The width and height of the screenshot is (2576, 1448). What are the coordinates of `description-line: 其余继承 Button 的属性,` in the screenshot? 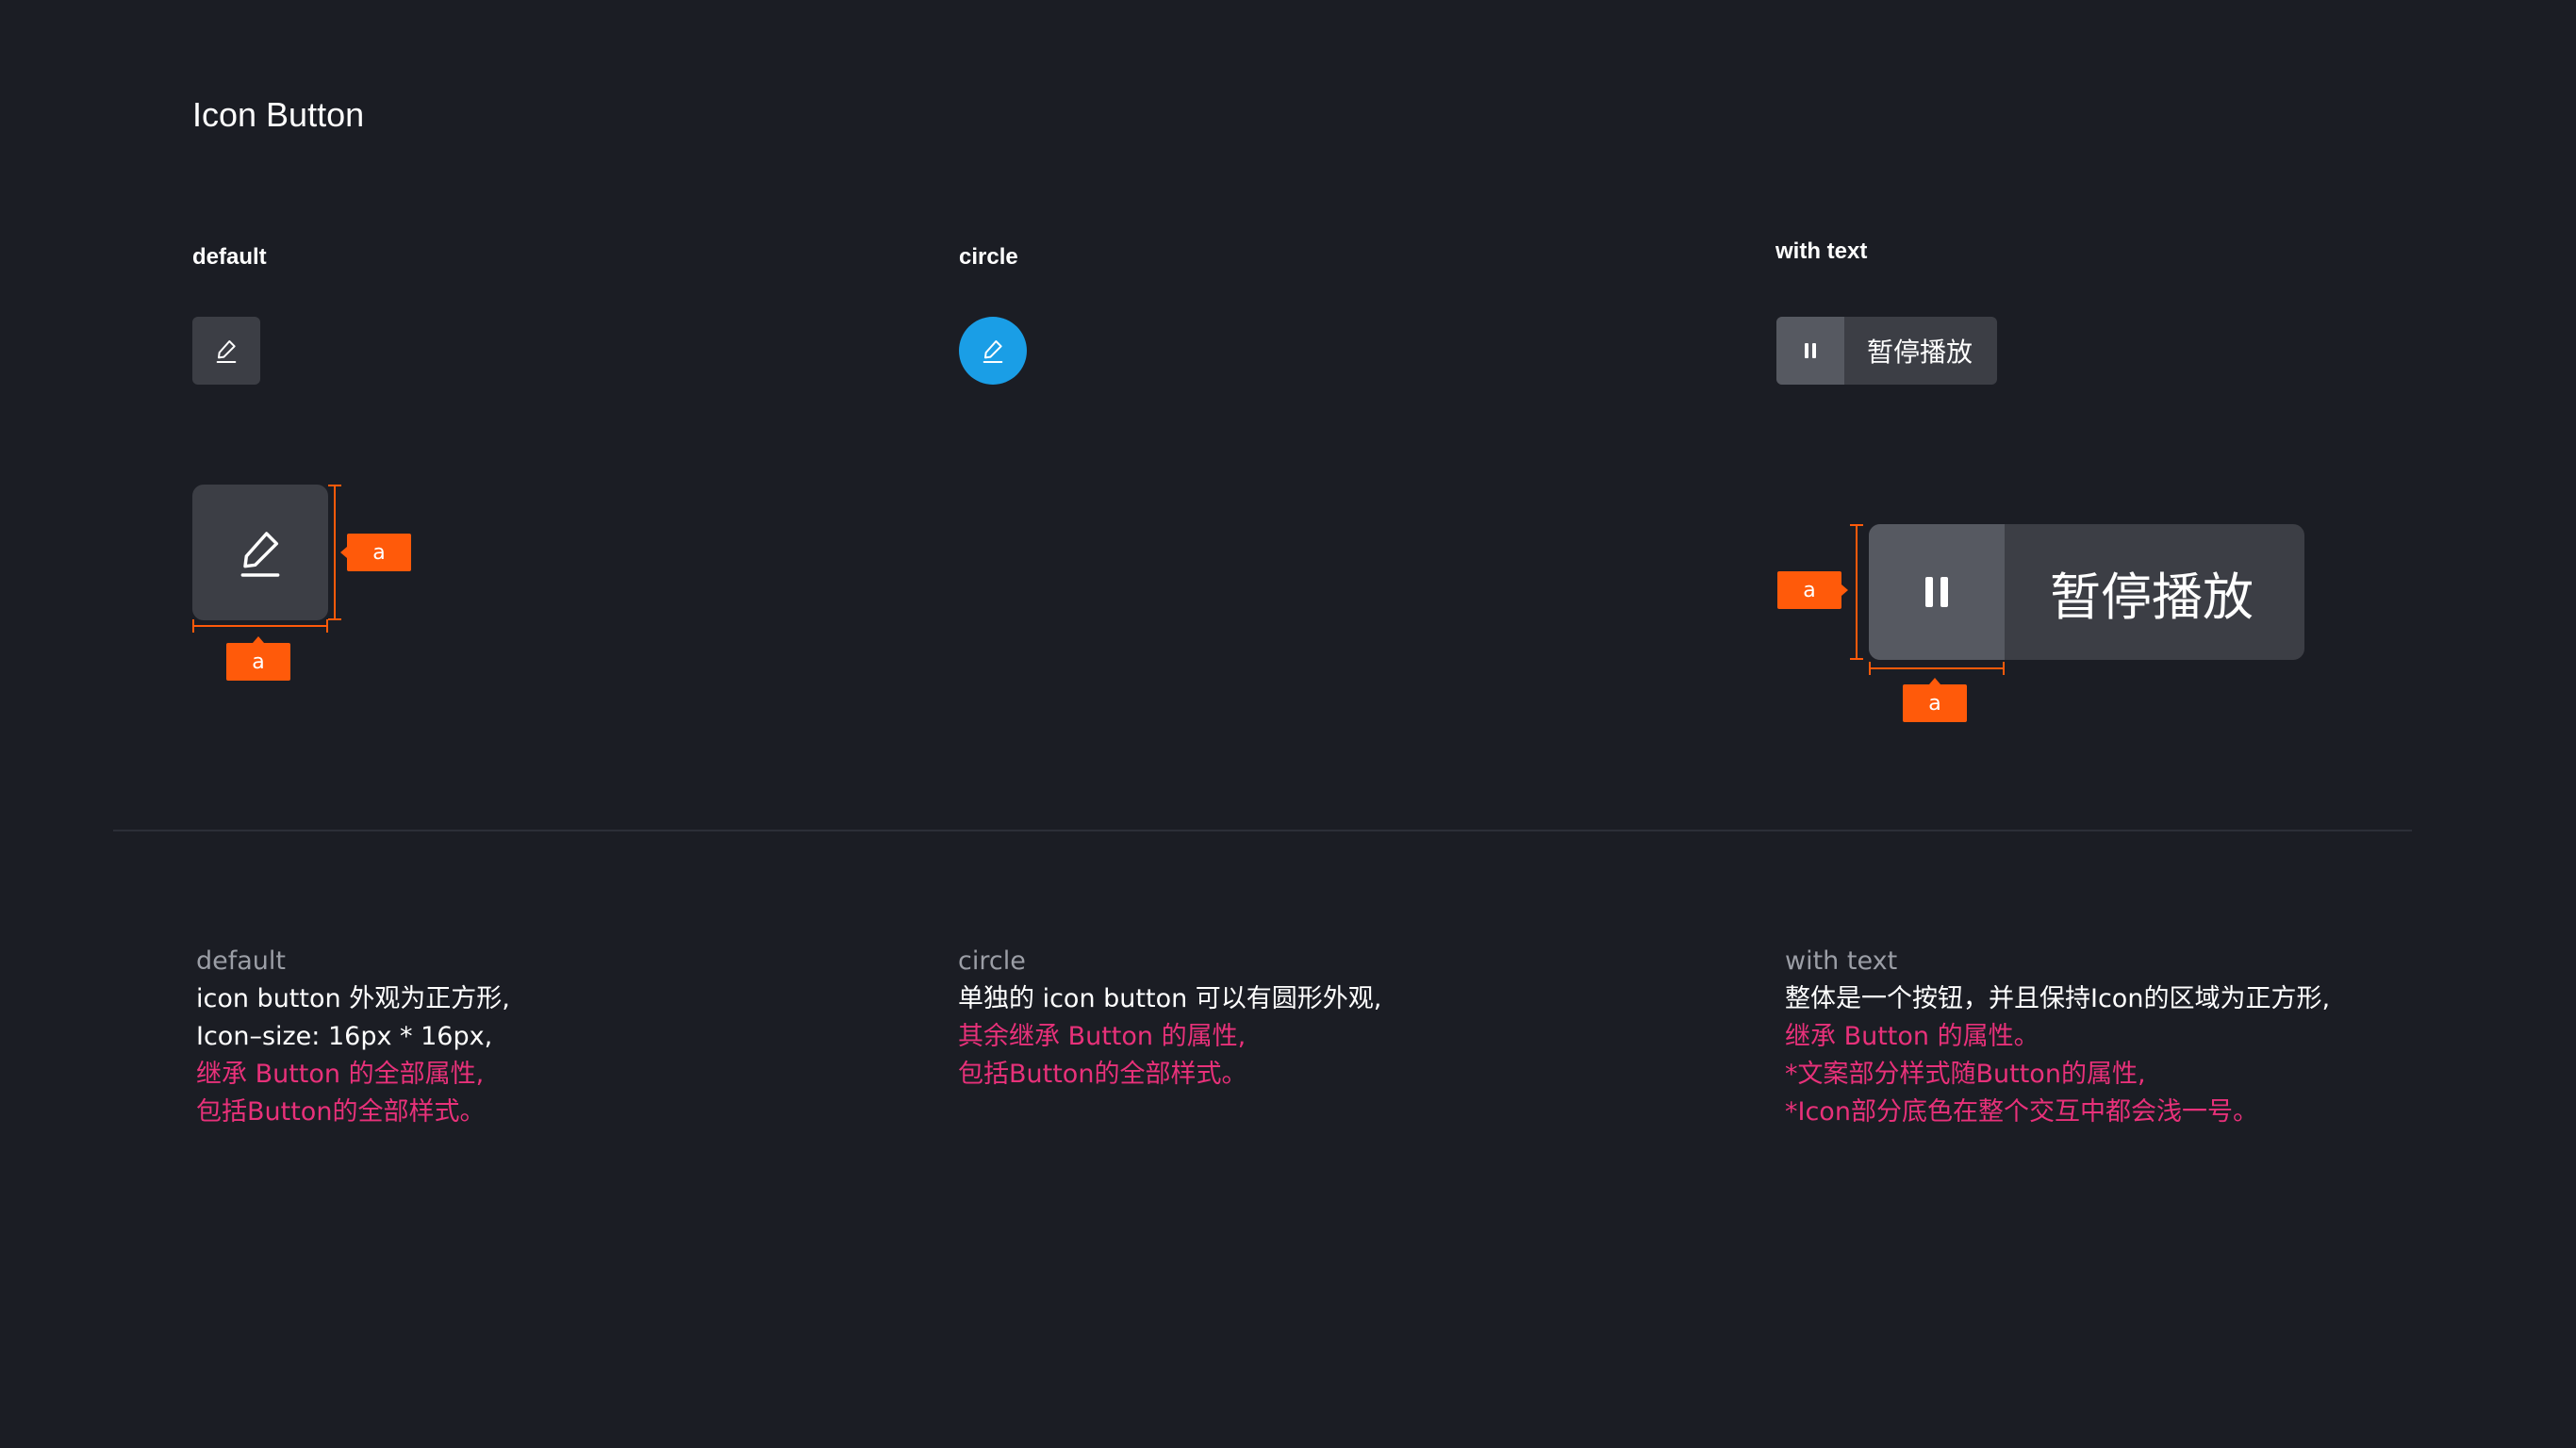 It's located at (1102, 1036).